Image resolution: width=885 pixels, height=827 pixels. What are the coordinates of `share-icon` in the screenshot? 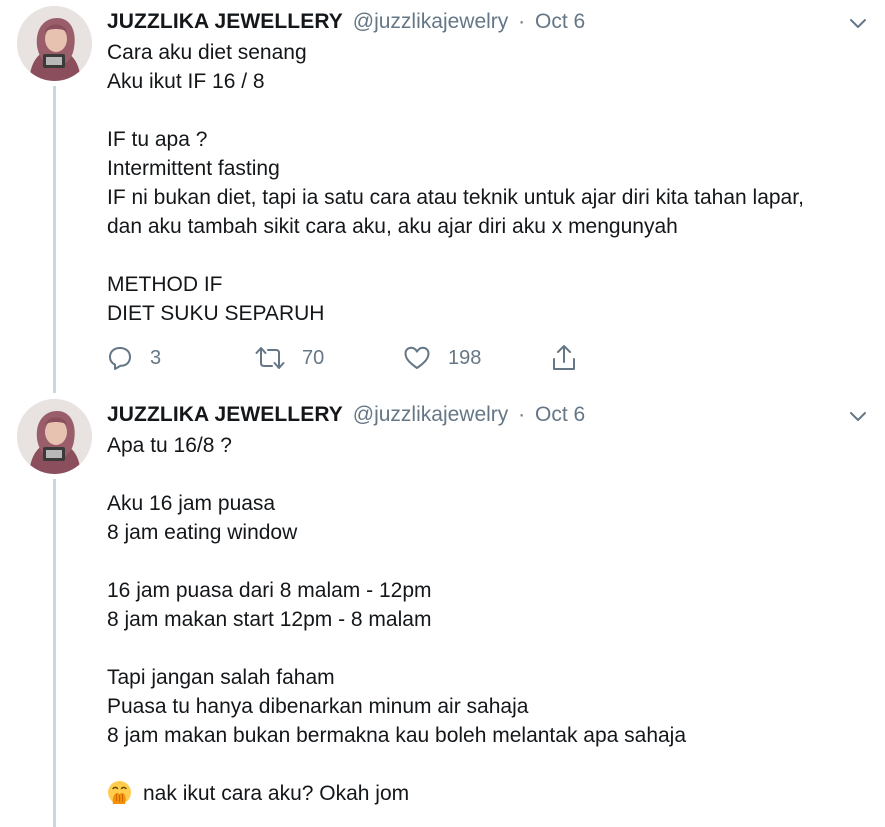 It's located at (564, 358).